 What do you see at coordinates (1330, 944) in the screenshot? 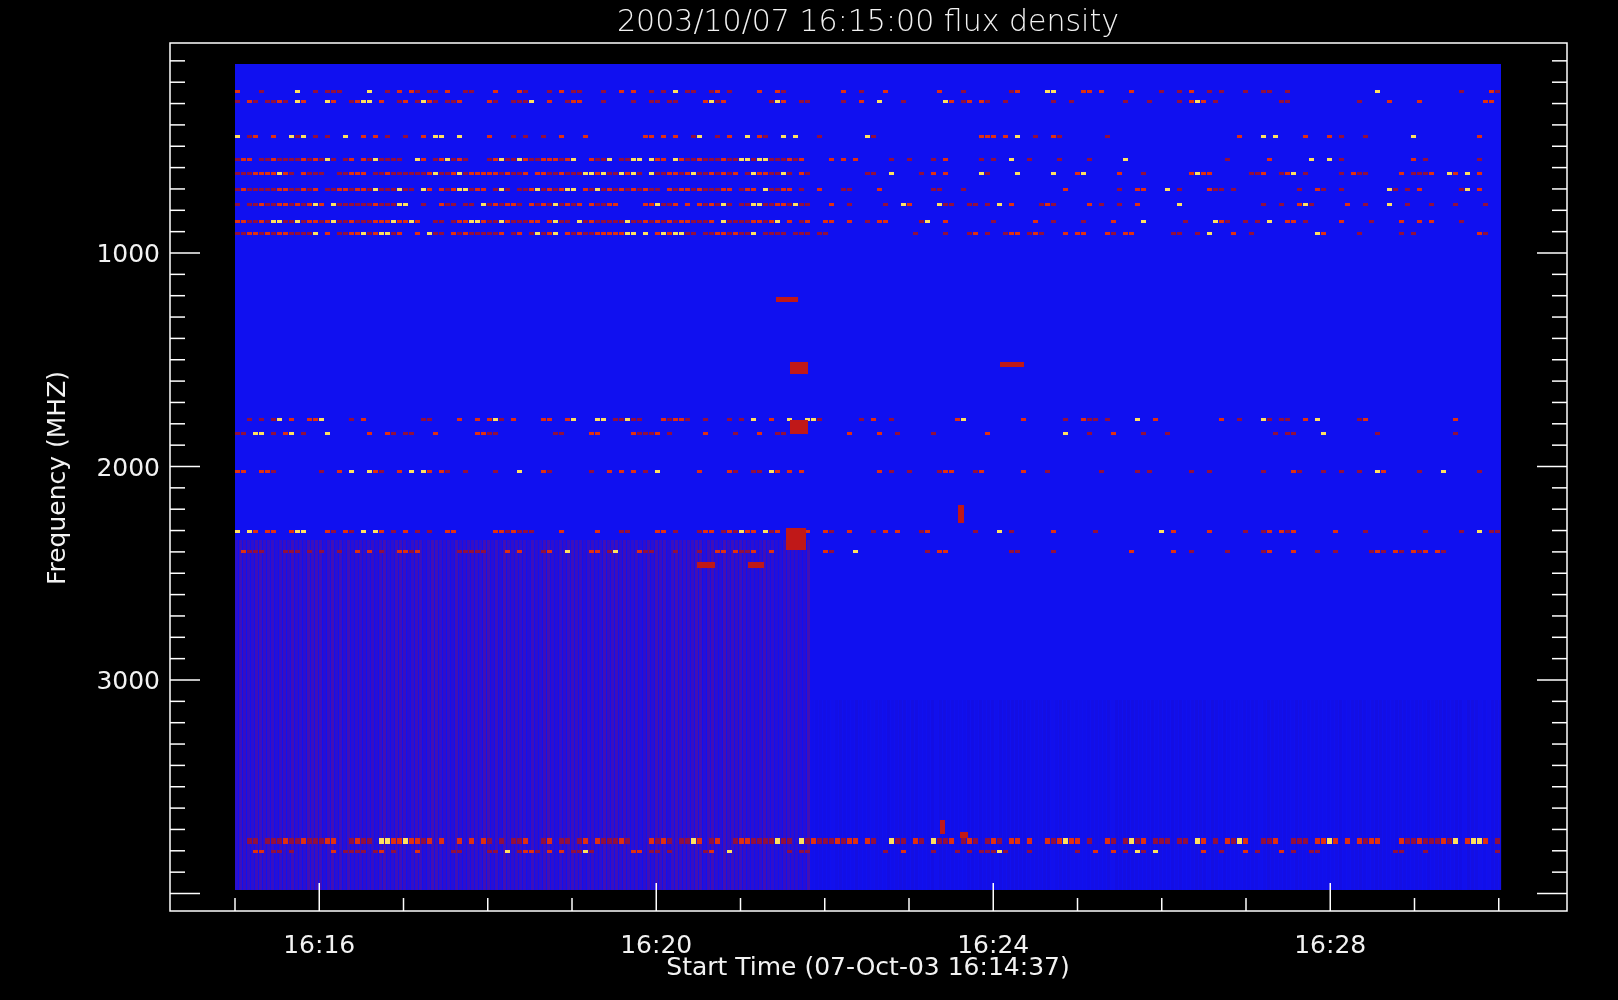
I see `x-tick-label: 16:28` at bounding box center [1330, 944].